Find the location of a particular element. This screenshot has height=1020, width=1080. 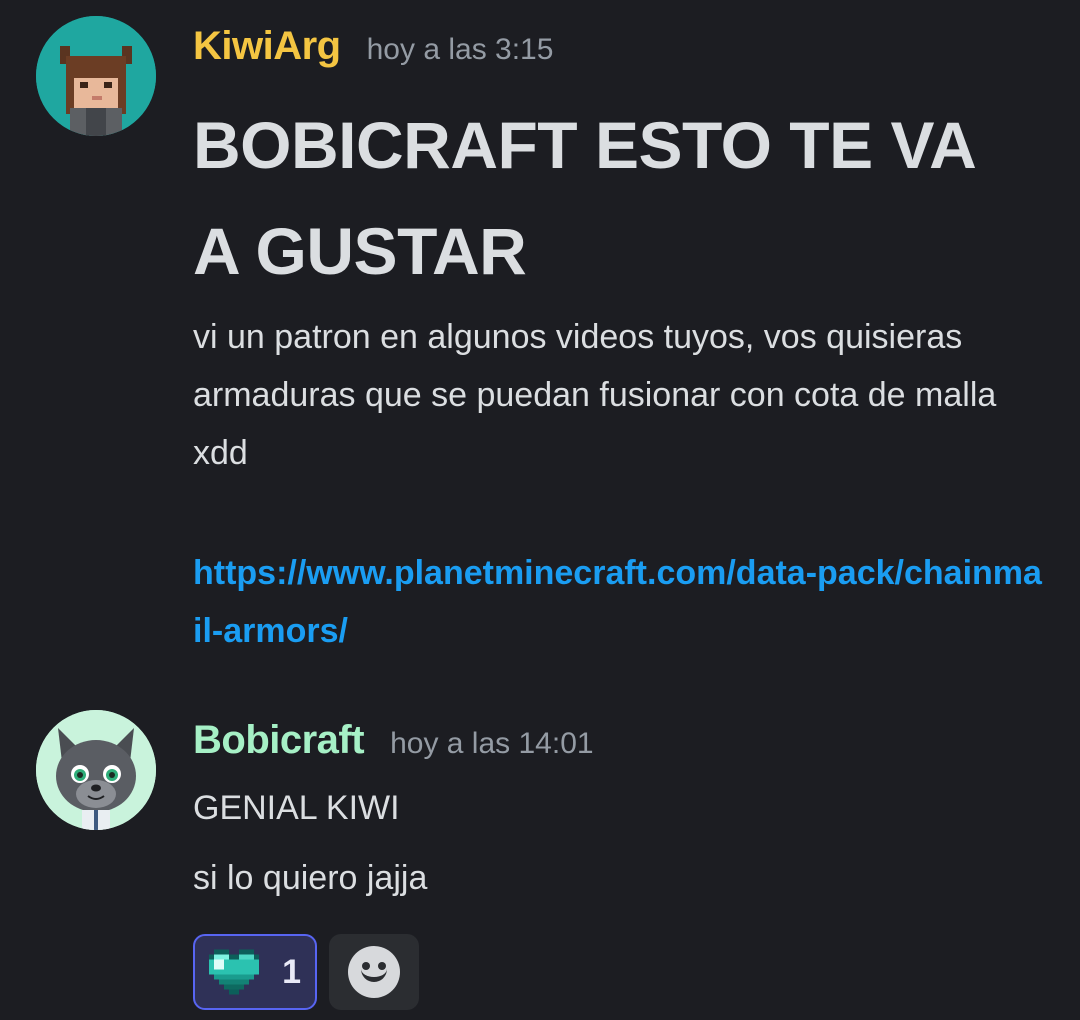

add-reaction-button is located at coordinates (374, 972).